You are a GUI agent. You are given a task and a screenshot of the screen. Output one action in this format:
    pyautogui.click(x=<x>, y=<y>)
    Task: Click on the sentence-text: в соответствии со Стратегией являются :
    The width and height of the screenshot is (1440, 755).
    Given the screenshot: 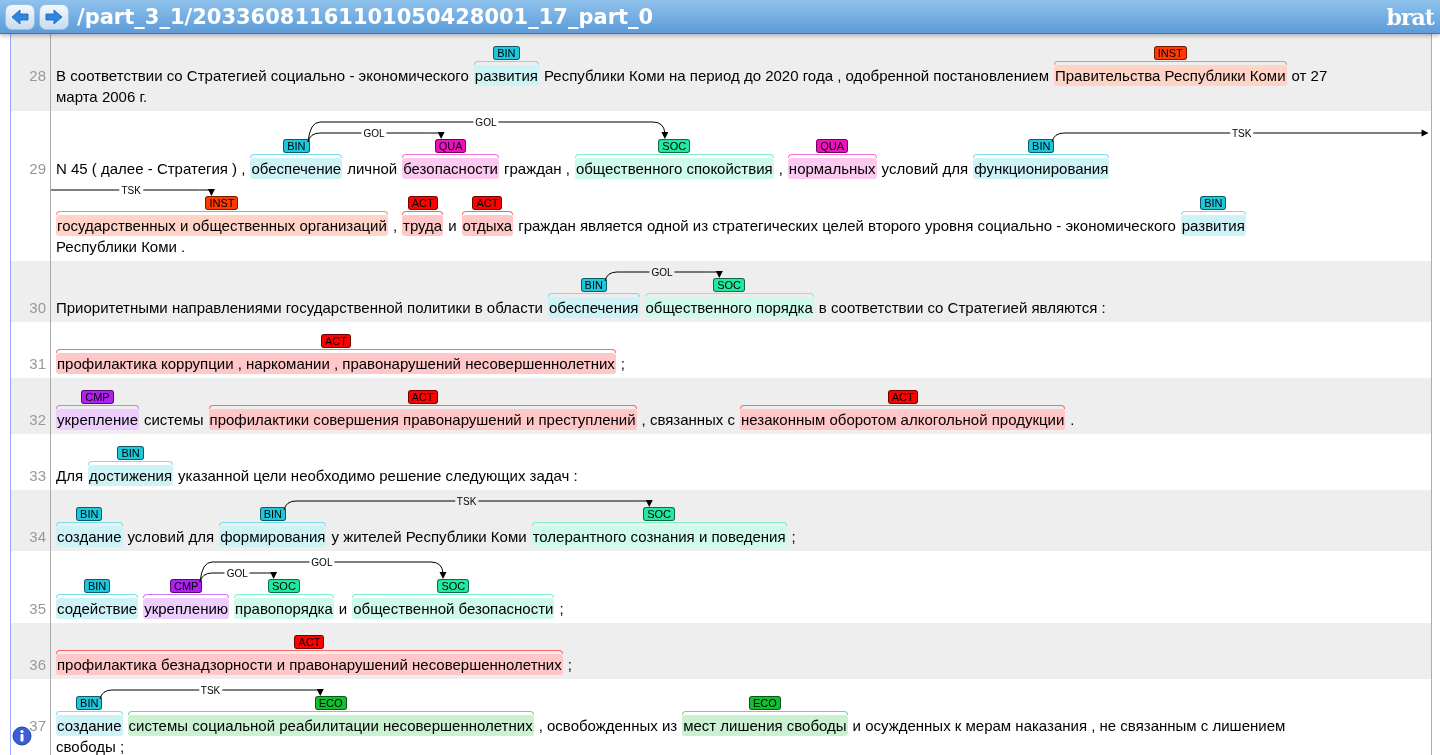 What is the action you would take?
    pyautogui.click(x=962, y=308)
    